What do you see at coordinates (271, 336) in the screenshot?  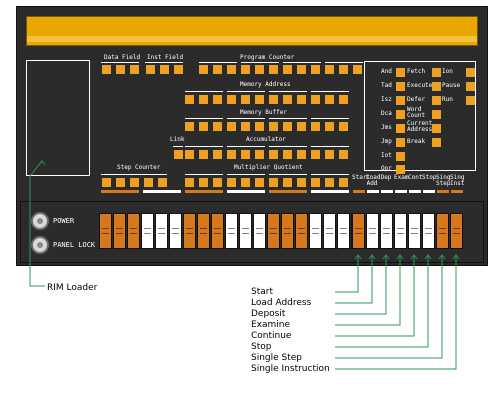 I see `annotation-continue: Continue` at bounding box center [271, 336].